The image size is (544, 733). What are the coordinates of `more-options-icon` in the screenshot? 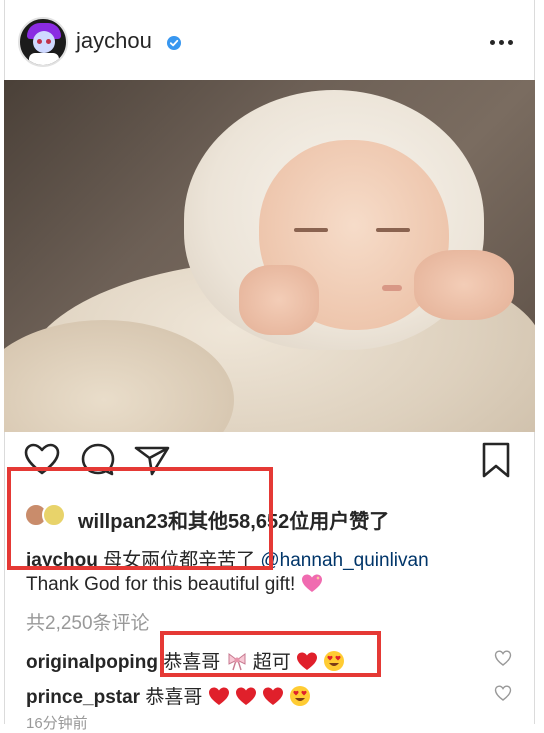 It's located at (501, 42).